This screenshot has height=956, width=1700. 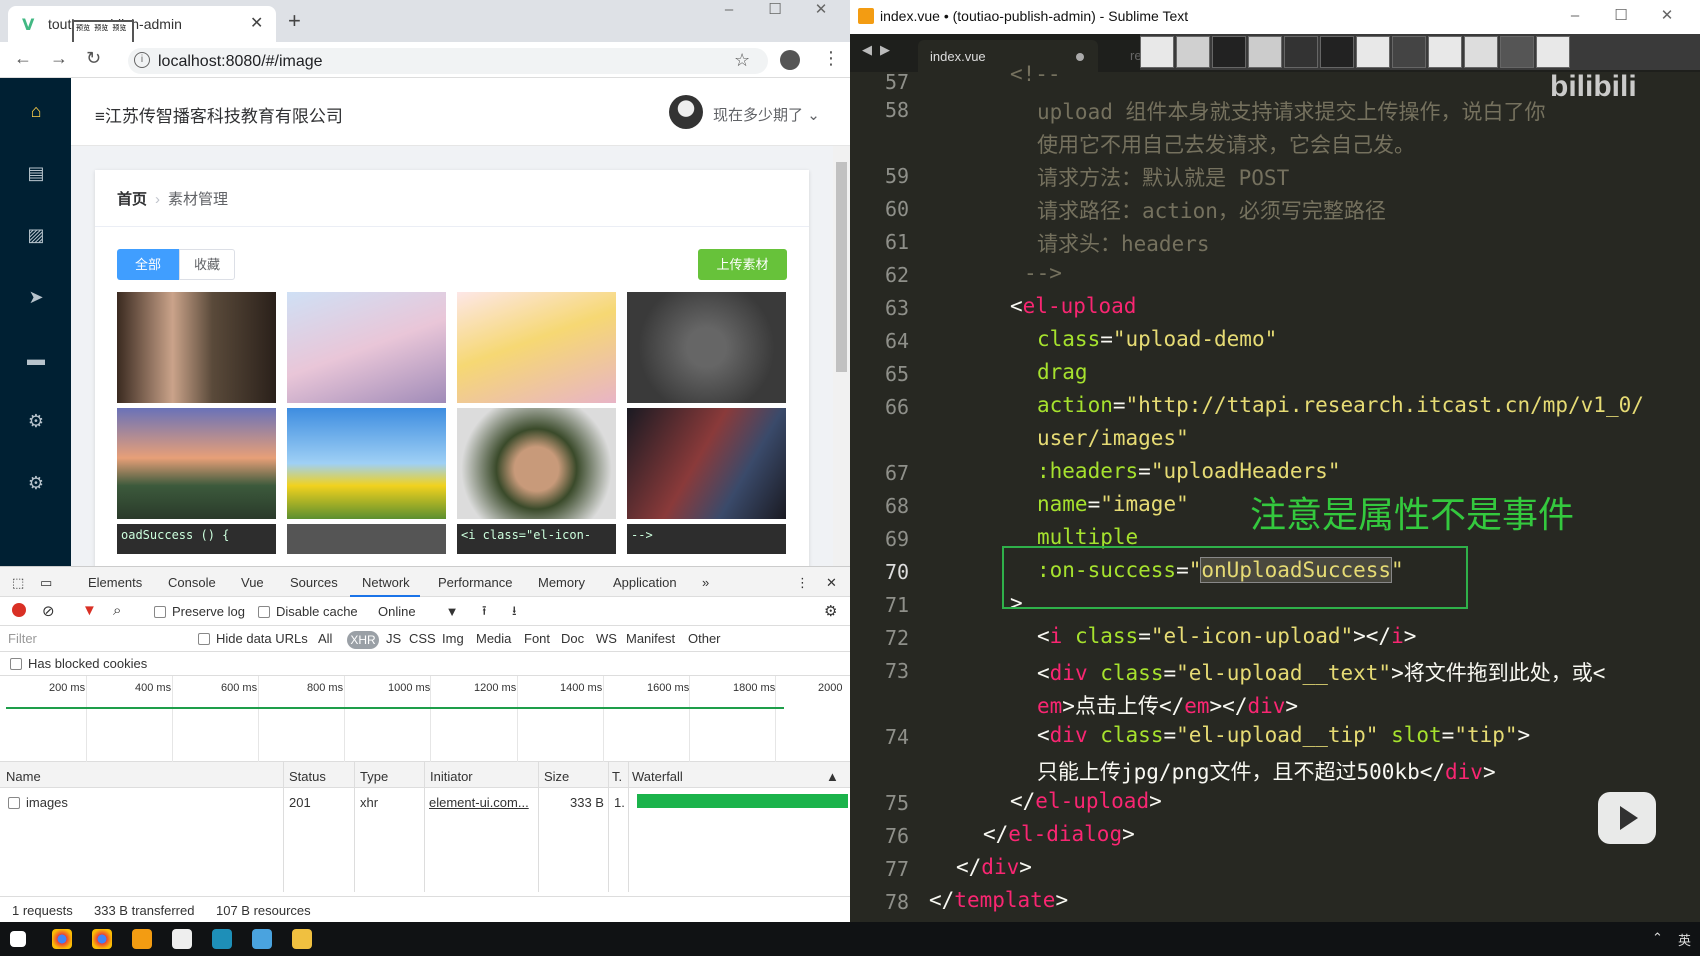 I want to click on scrollbar-thumb, so click(x=841, y=267).